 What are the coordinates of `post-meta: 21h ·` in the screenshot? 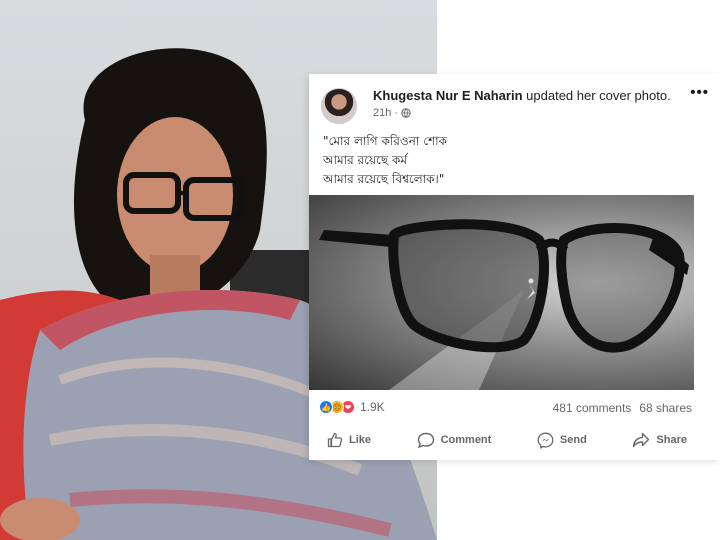 It's located at (392, 113).